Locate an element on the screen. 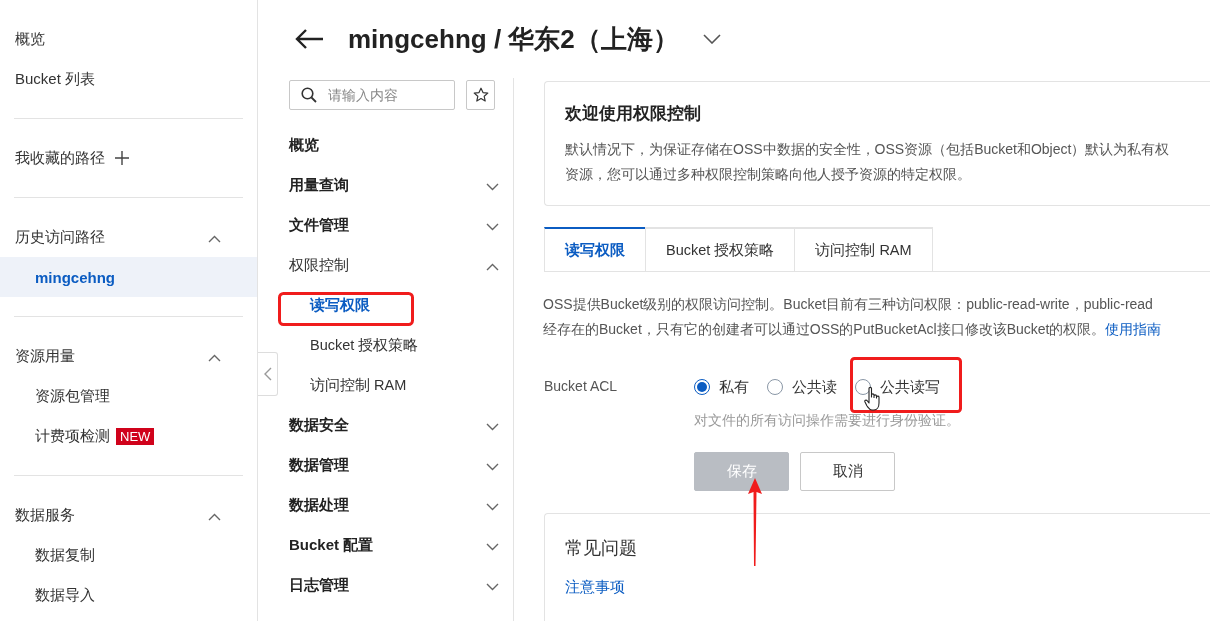 The height and width of the screenshot is (621, 1210). guide-link: 使用指南 is located at coordinates (1133, 329).